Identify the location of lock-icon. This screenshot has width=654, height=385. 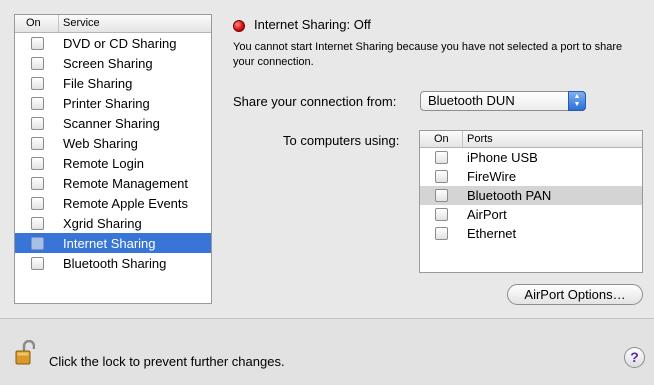
(25, 352).